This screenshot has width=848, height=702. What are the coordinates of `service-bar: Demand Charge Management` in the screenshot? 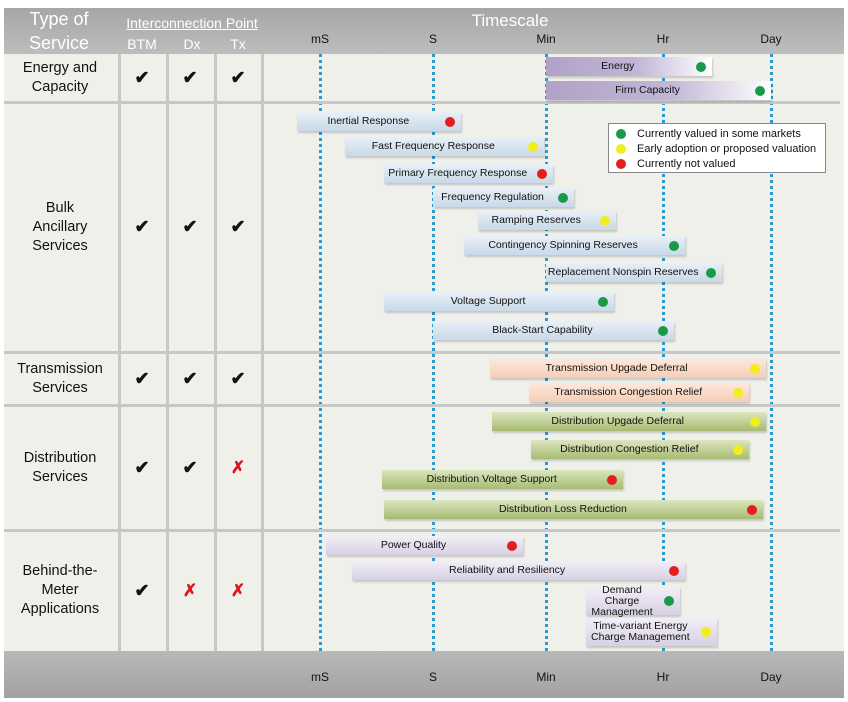 It's located at (633, 600).